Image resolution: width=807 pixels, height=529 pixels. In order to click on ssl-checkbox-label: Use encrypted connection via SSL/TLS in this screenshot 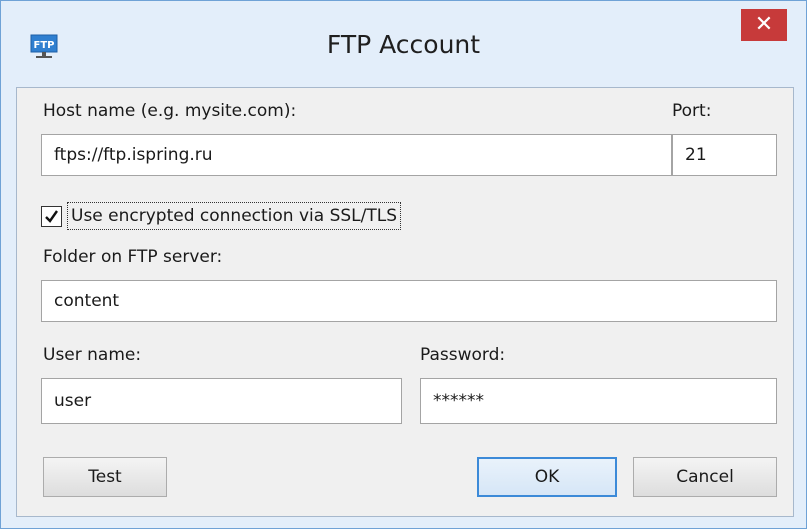, I will do `click(234, 216)`.